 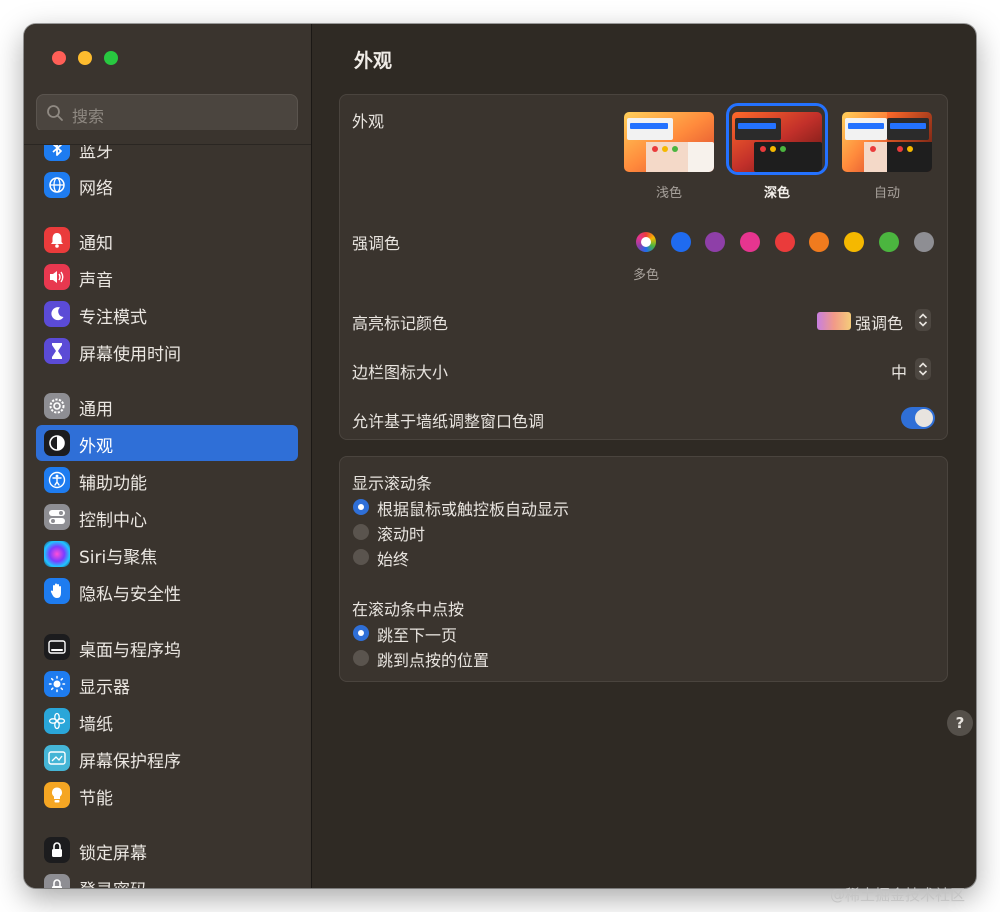 I want to click on speaker-icon, so click(x=57, y=277).